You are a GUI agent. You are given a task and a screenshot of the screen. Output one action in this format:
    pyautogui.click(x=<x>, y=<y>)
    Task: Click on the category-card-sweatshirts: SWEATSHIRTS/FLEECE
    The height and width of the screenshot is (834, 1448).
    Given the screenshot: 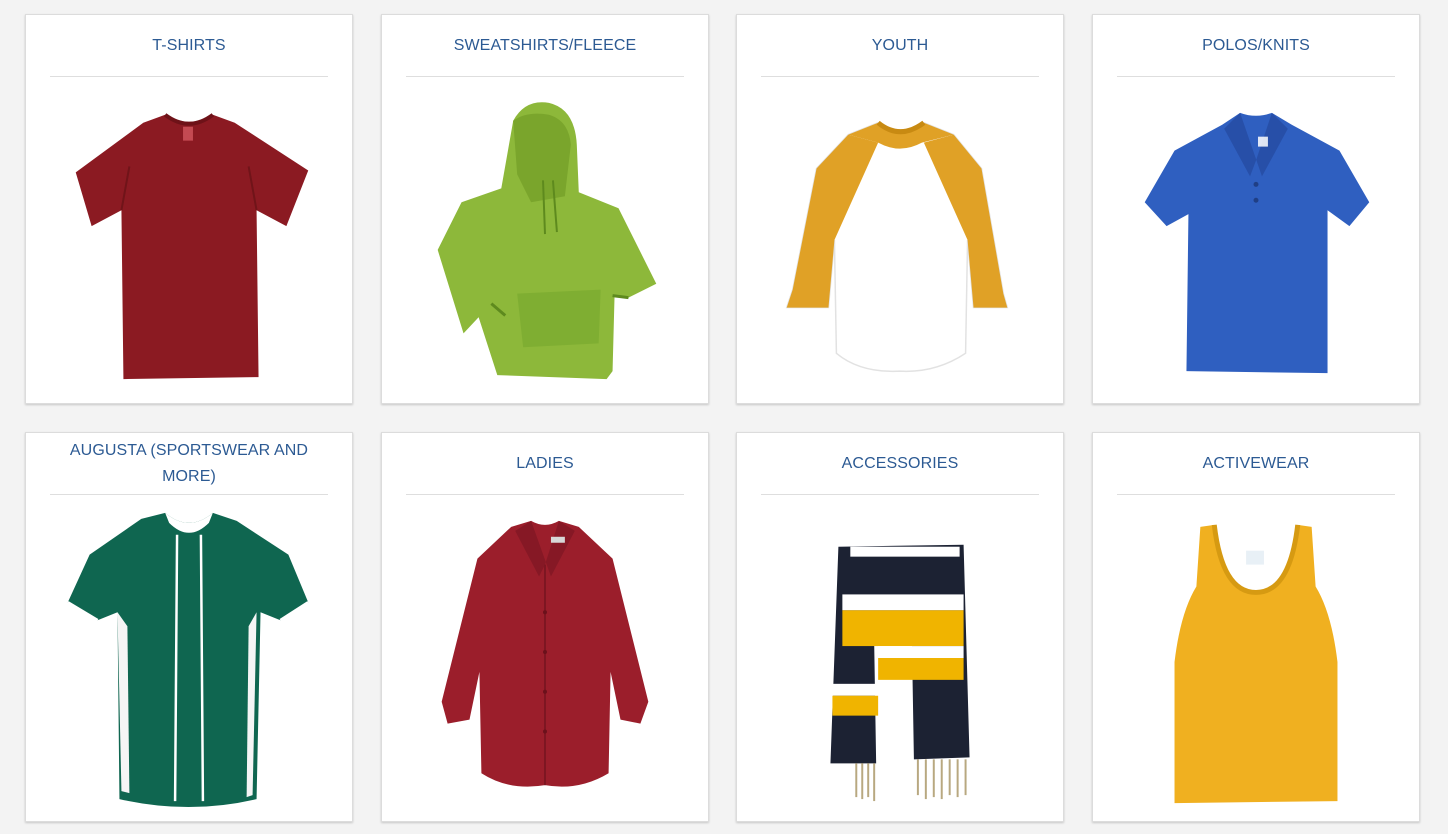 What is the action you would take?
    pyautogui.click(x=545, y=209)
    